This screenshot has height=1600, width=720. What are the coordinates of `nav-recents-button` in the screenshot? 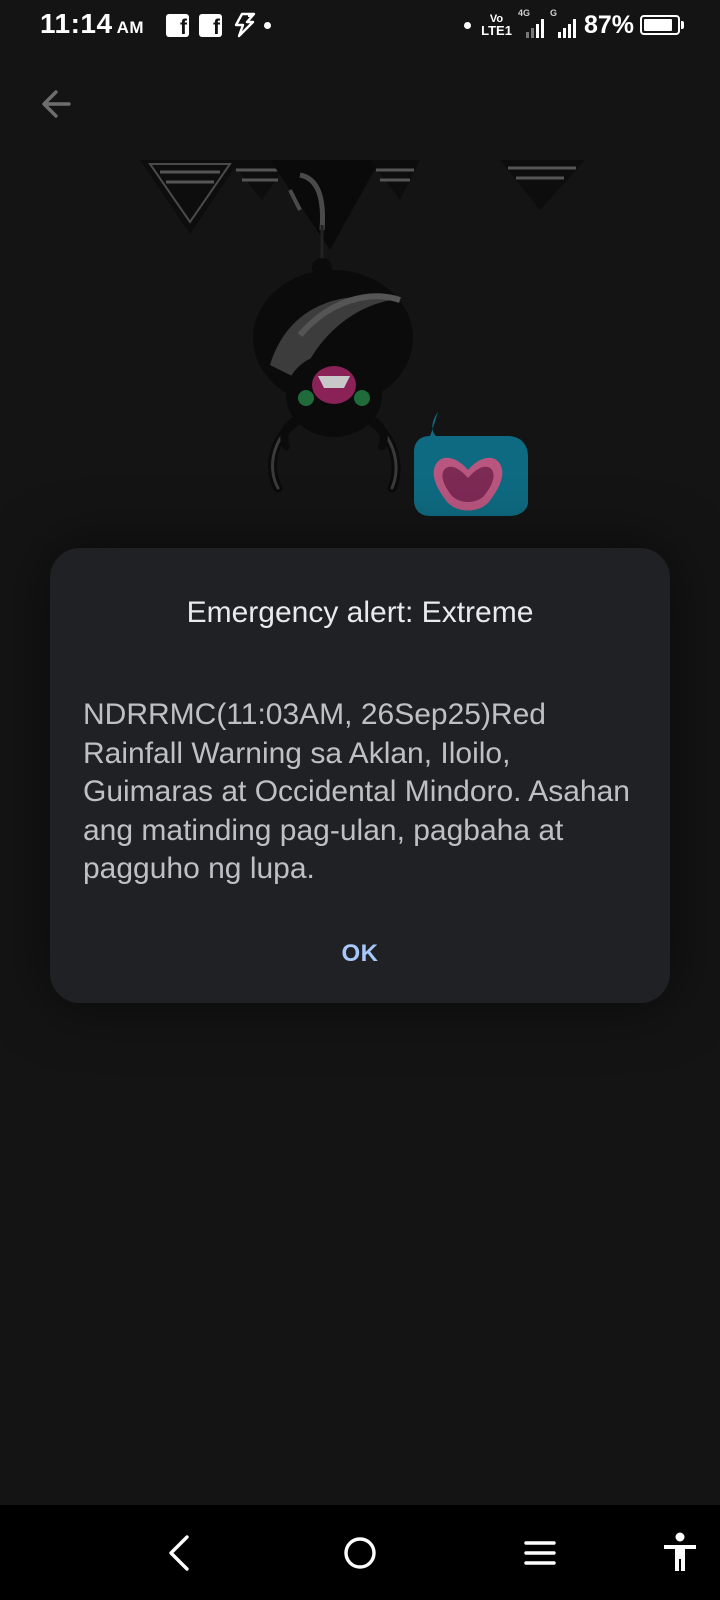 It's located at (540, 1553).